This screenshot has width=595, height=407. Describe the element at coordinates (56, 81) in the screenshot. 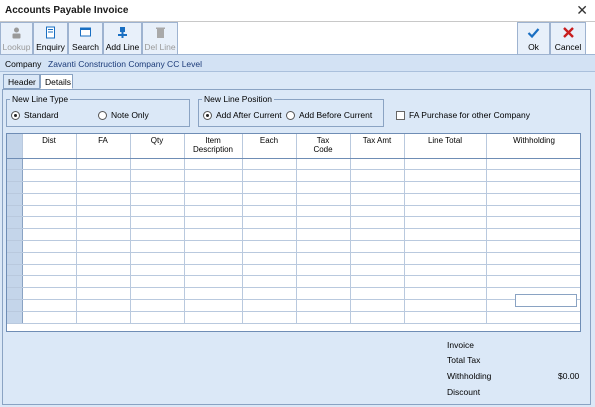

I see `tab-details: Details` at that location.